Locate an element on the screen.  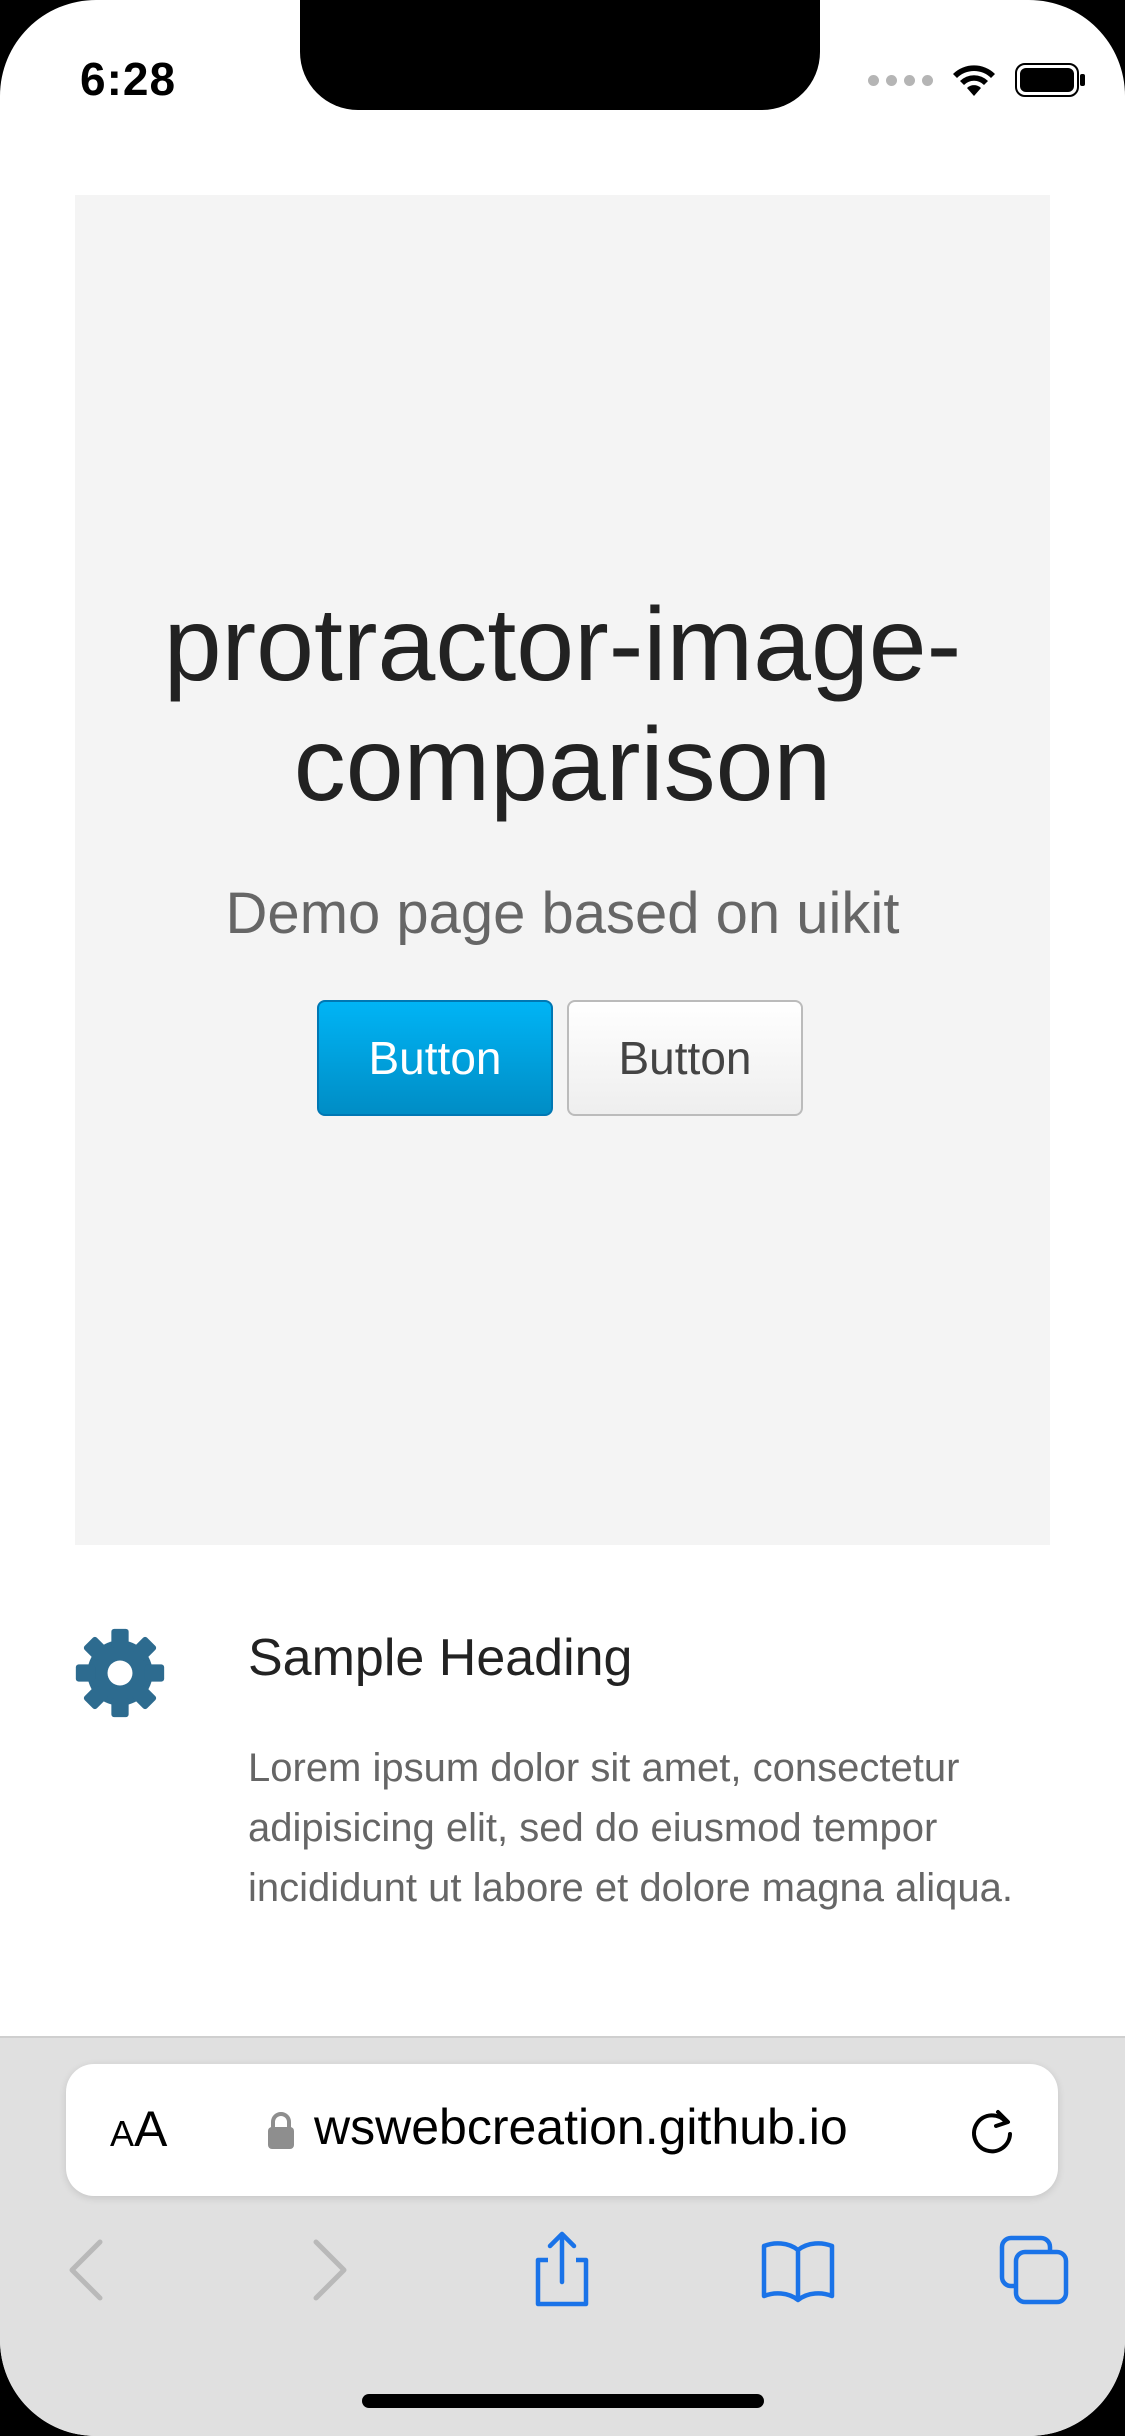
battery-icon is located at coordinates (1050, 80).